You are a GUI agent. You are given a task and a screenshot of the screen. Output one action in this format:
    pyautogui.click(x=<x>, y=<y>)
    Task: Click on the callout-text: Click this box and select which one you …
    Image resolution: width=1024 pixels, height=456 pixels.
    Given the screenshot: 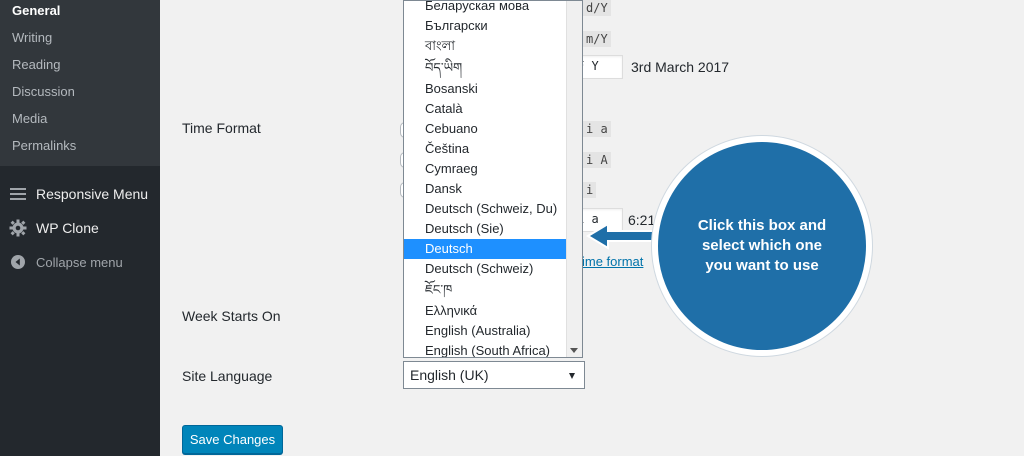 What is the action you would take?
    pyautogui.click(x=762, y=245)
    